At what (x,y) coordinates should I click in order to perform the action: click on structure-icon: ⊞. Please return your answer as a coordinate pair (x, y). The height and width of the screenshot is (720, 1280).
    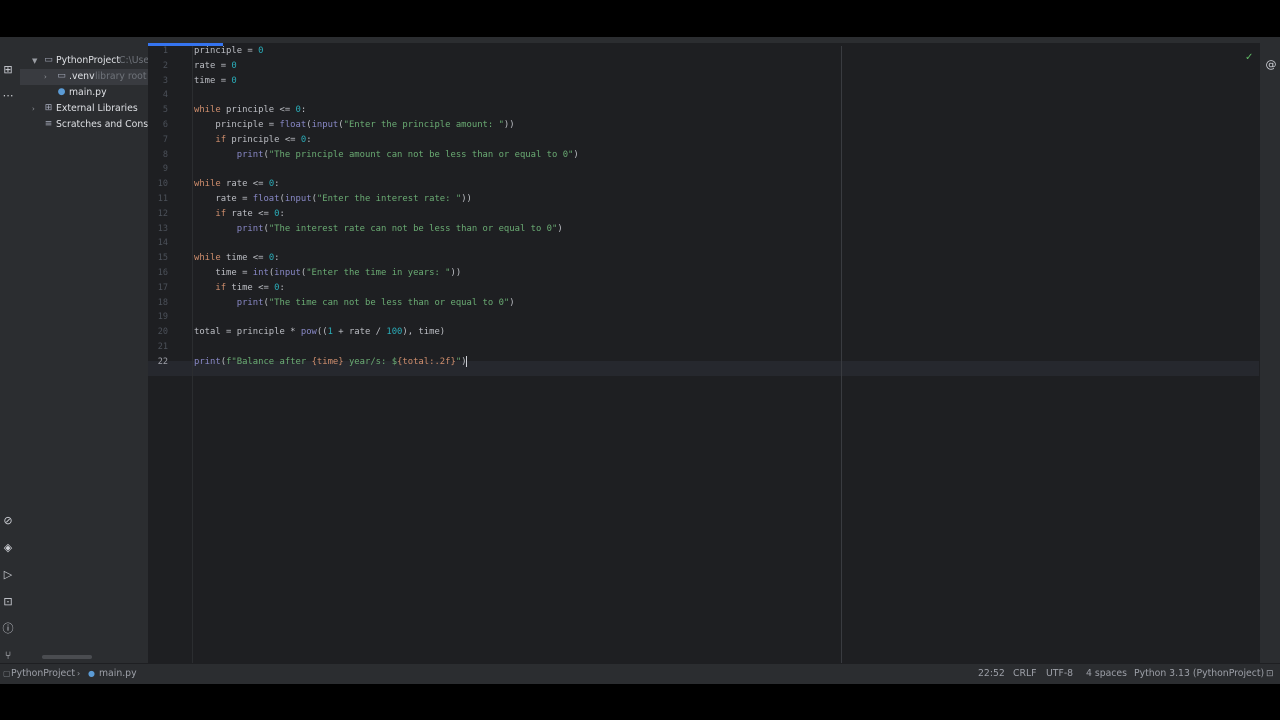
    Looking at the image, I should click on (8, 70).